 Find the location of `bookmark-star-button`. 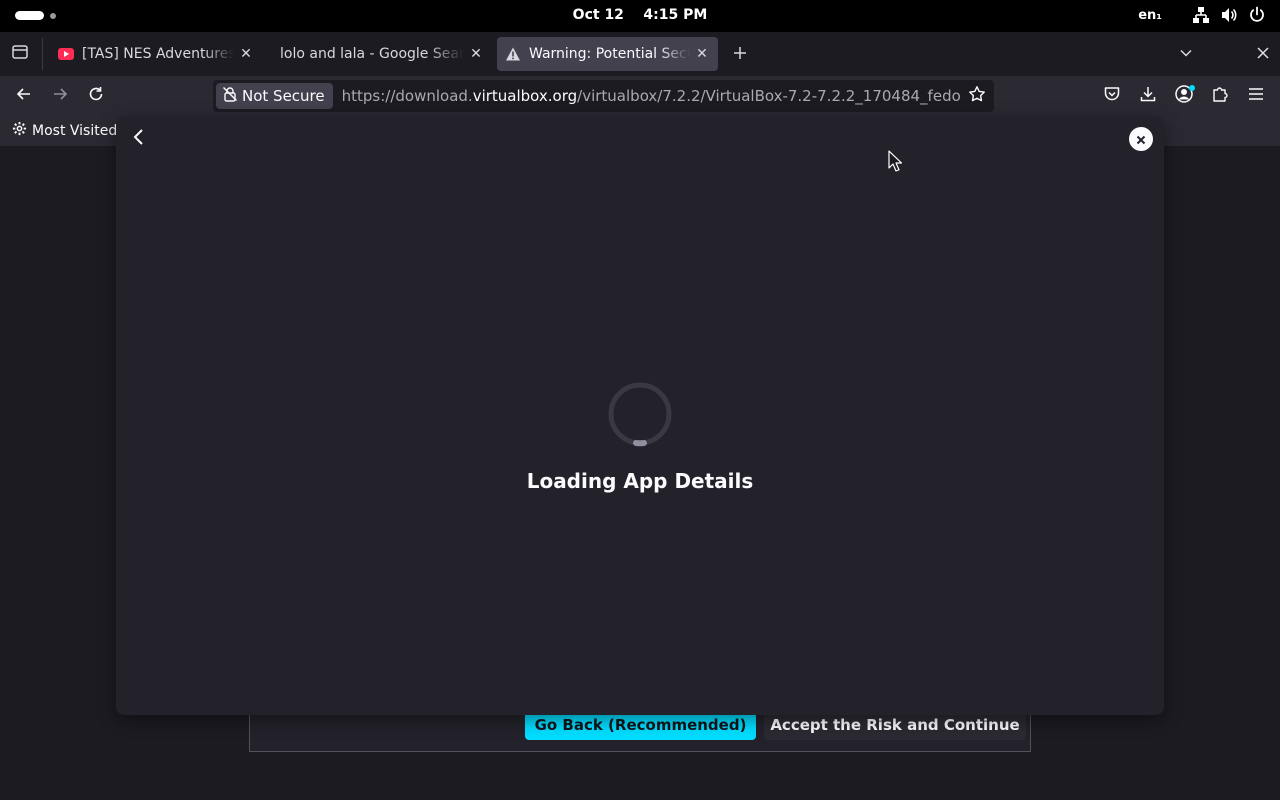

bookmark-star-button is located at coordinates (977, 96).